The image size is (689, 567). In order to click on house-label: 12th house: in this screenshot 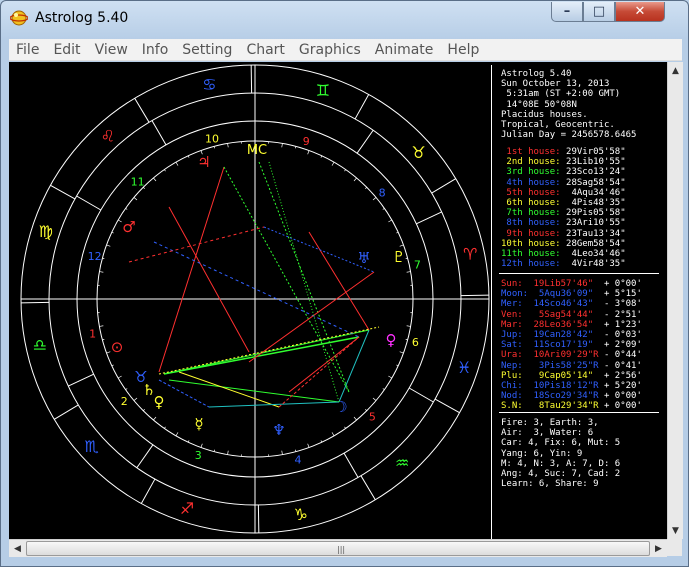, I will do `click(531, 264)`.